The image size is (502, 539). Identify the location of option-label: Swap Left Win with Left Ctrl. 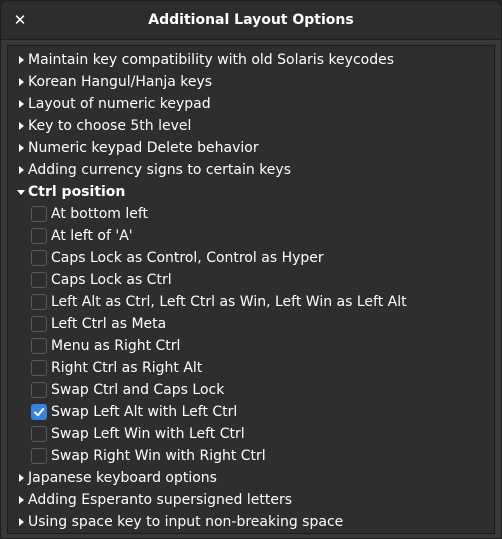
(148, 434).